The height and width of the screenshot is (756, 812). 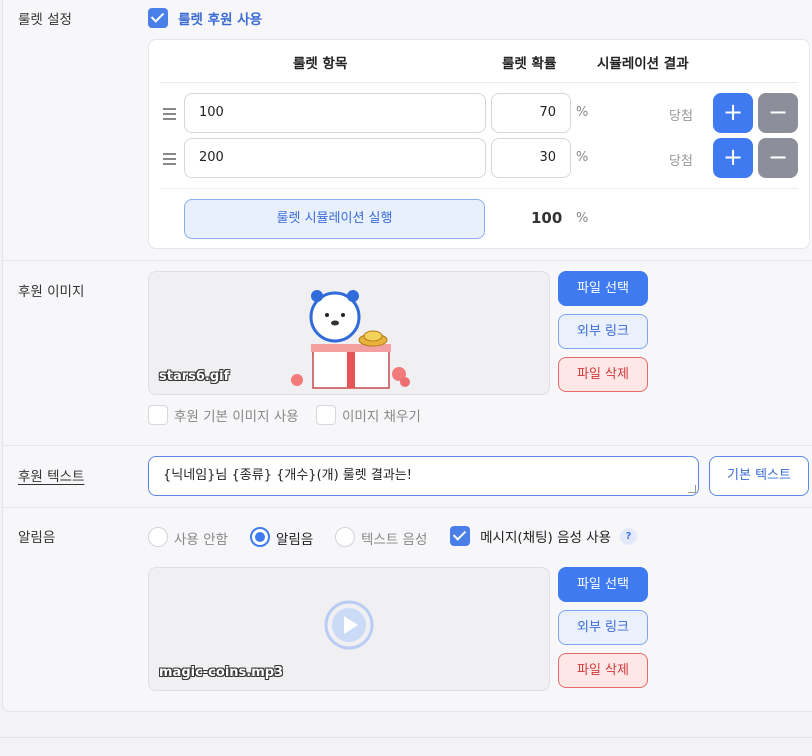 What do you see at coordinates (394, 540) in the screenshot?
I see `sound-tts-label: 텍스트 음성` at bounding box center [394, 540].